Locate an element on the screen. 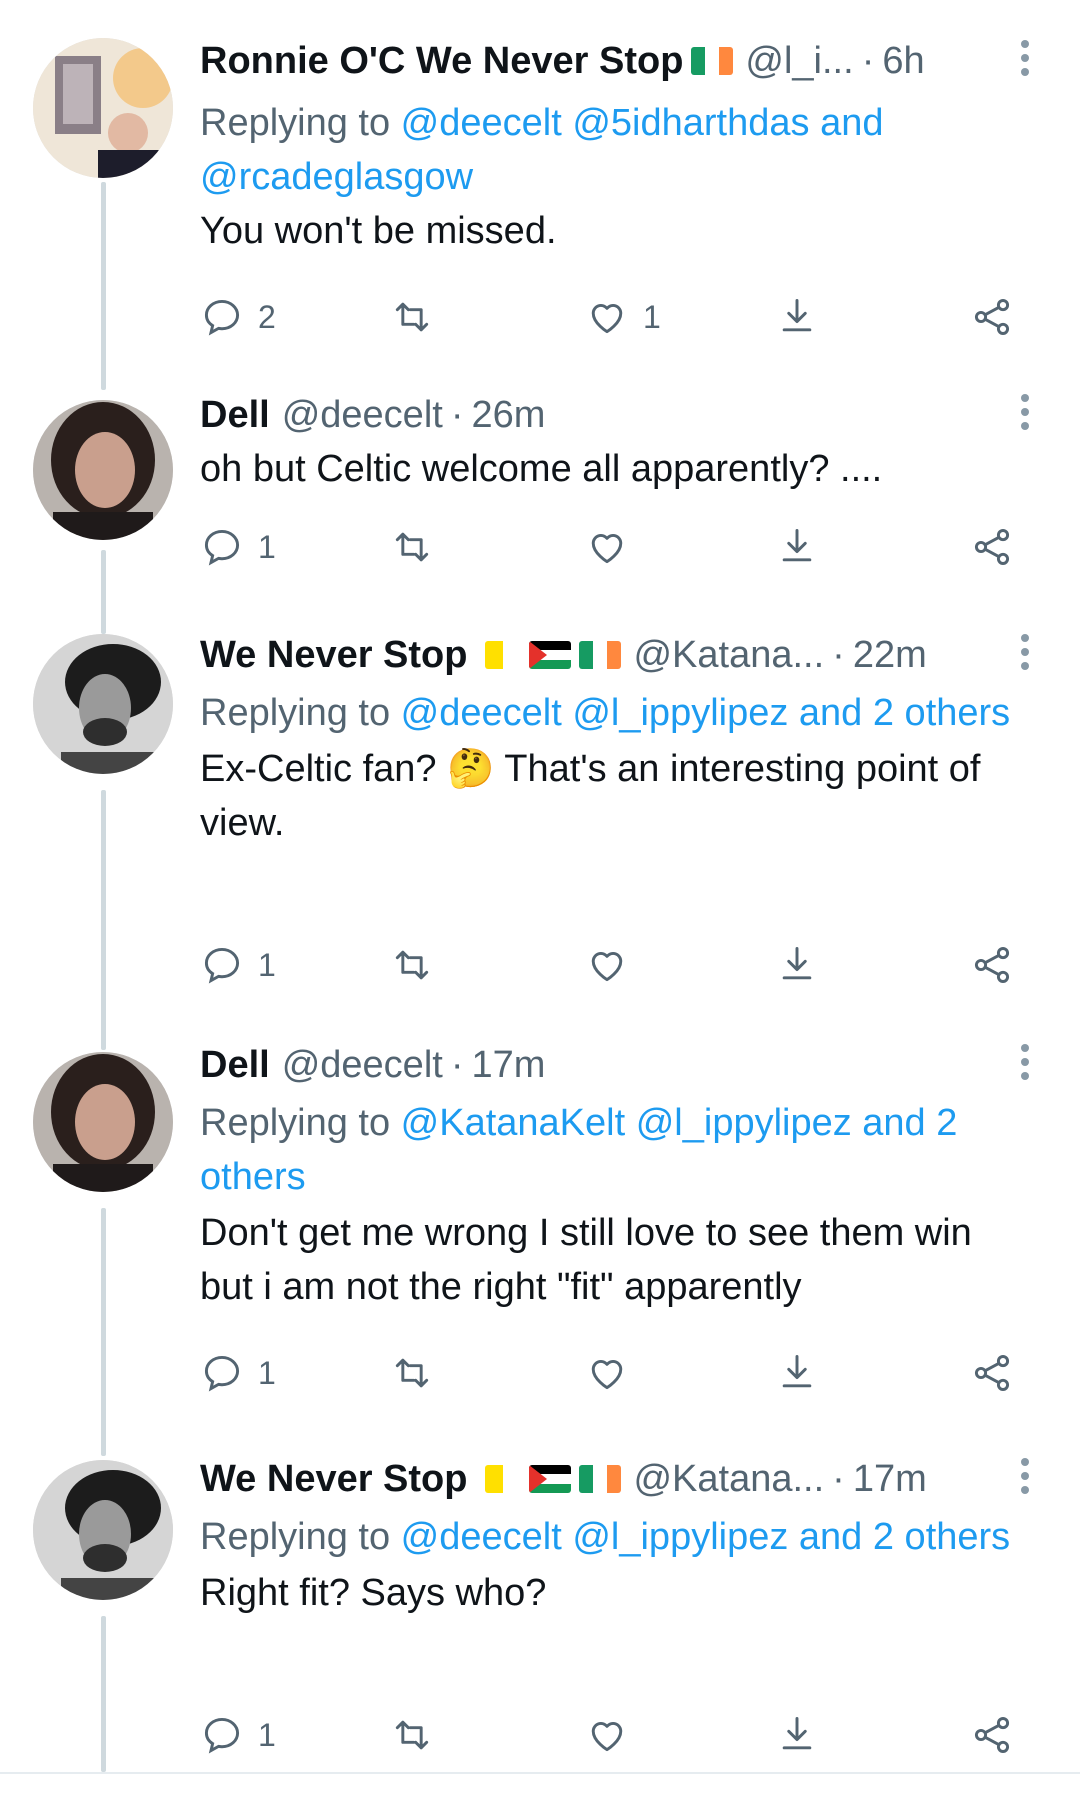 The width and height of the screenshot is (1080, 1810). display-name: Ronnie O'C We Never Stop is located at coordinates (441, 61).